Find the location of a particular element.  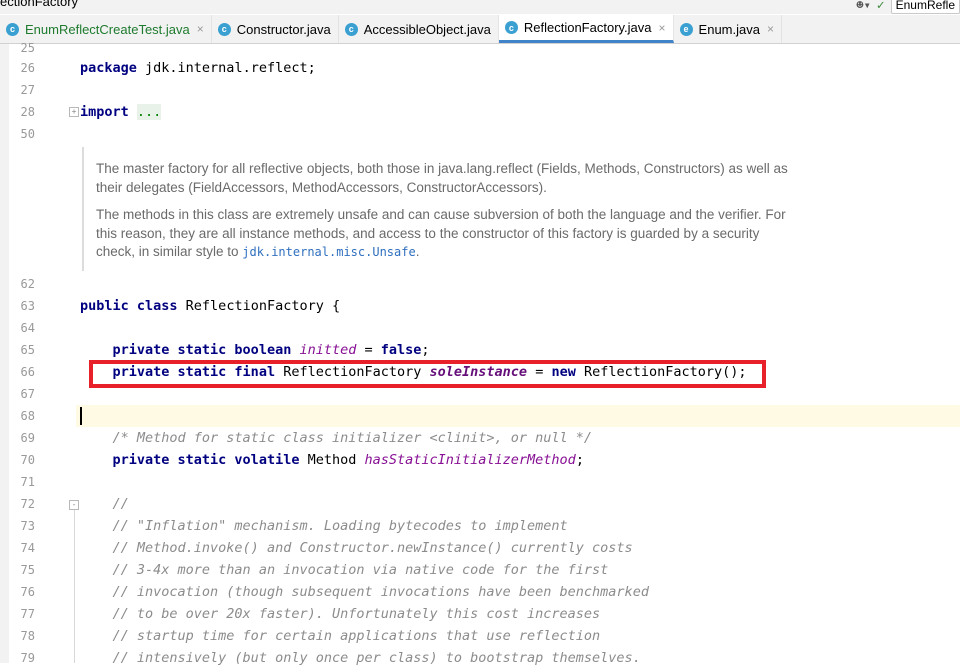

tab-accessibleobject: c AccessibleObject.java is located at coordinates (419, 29).